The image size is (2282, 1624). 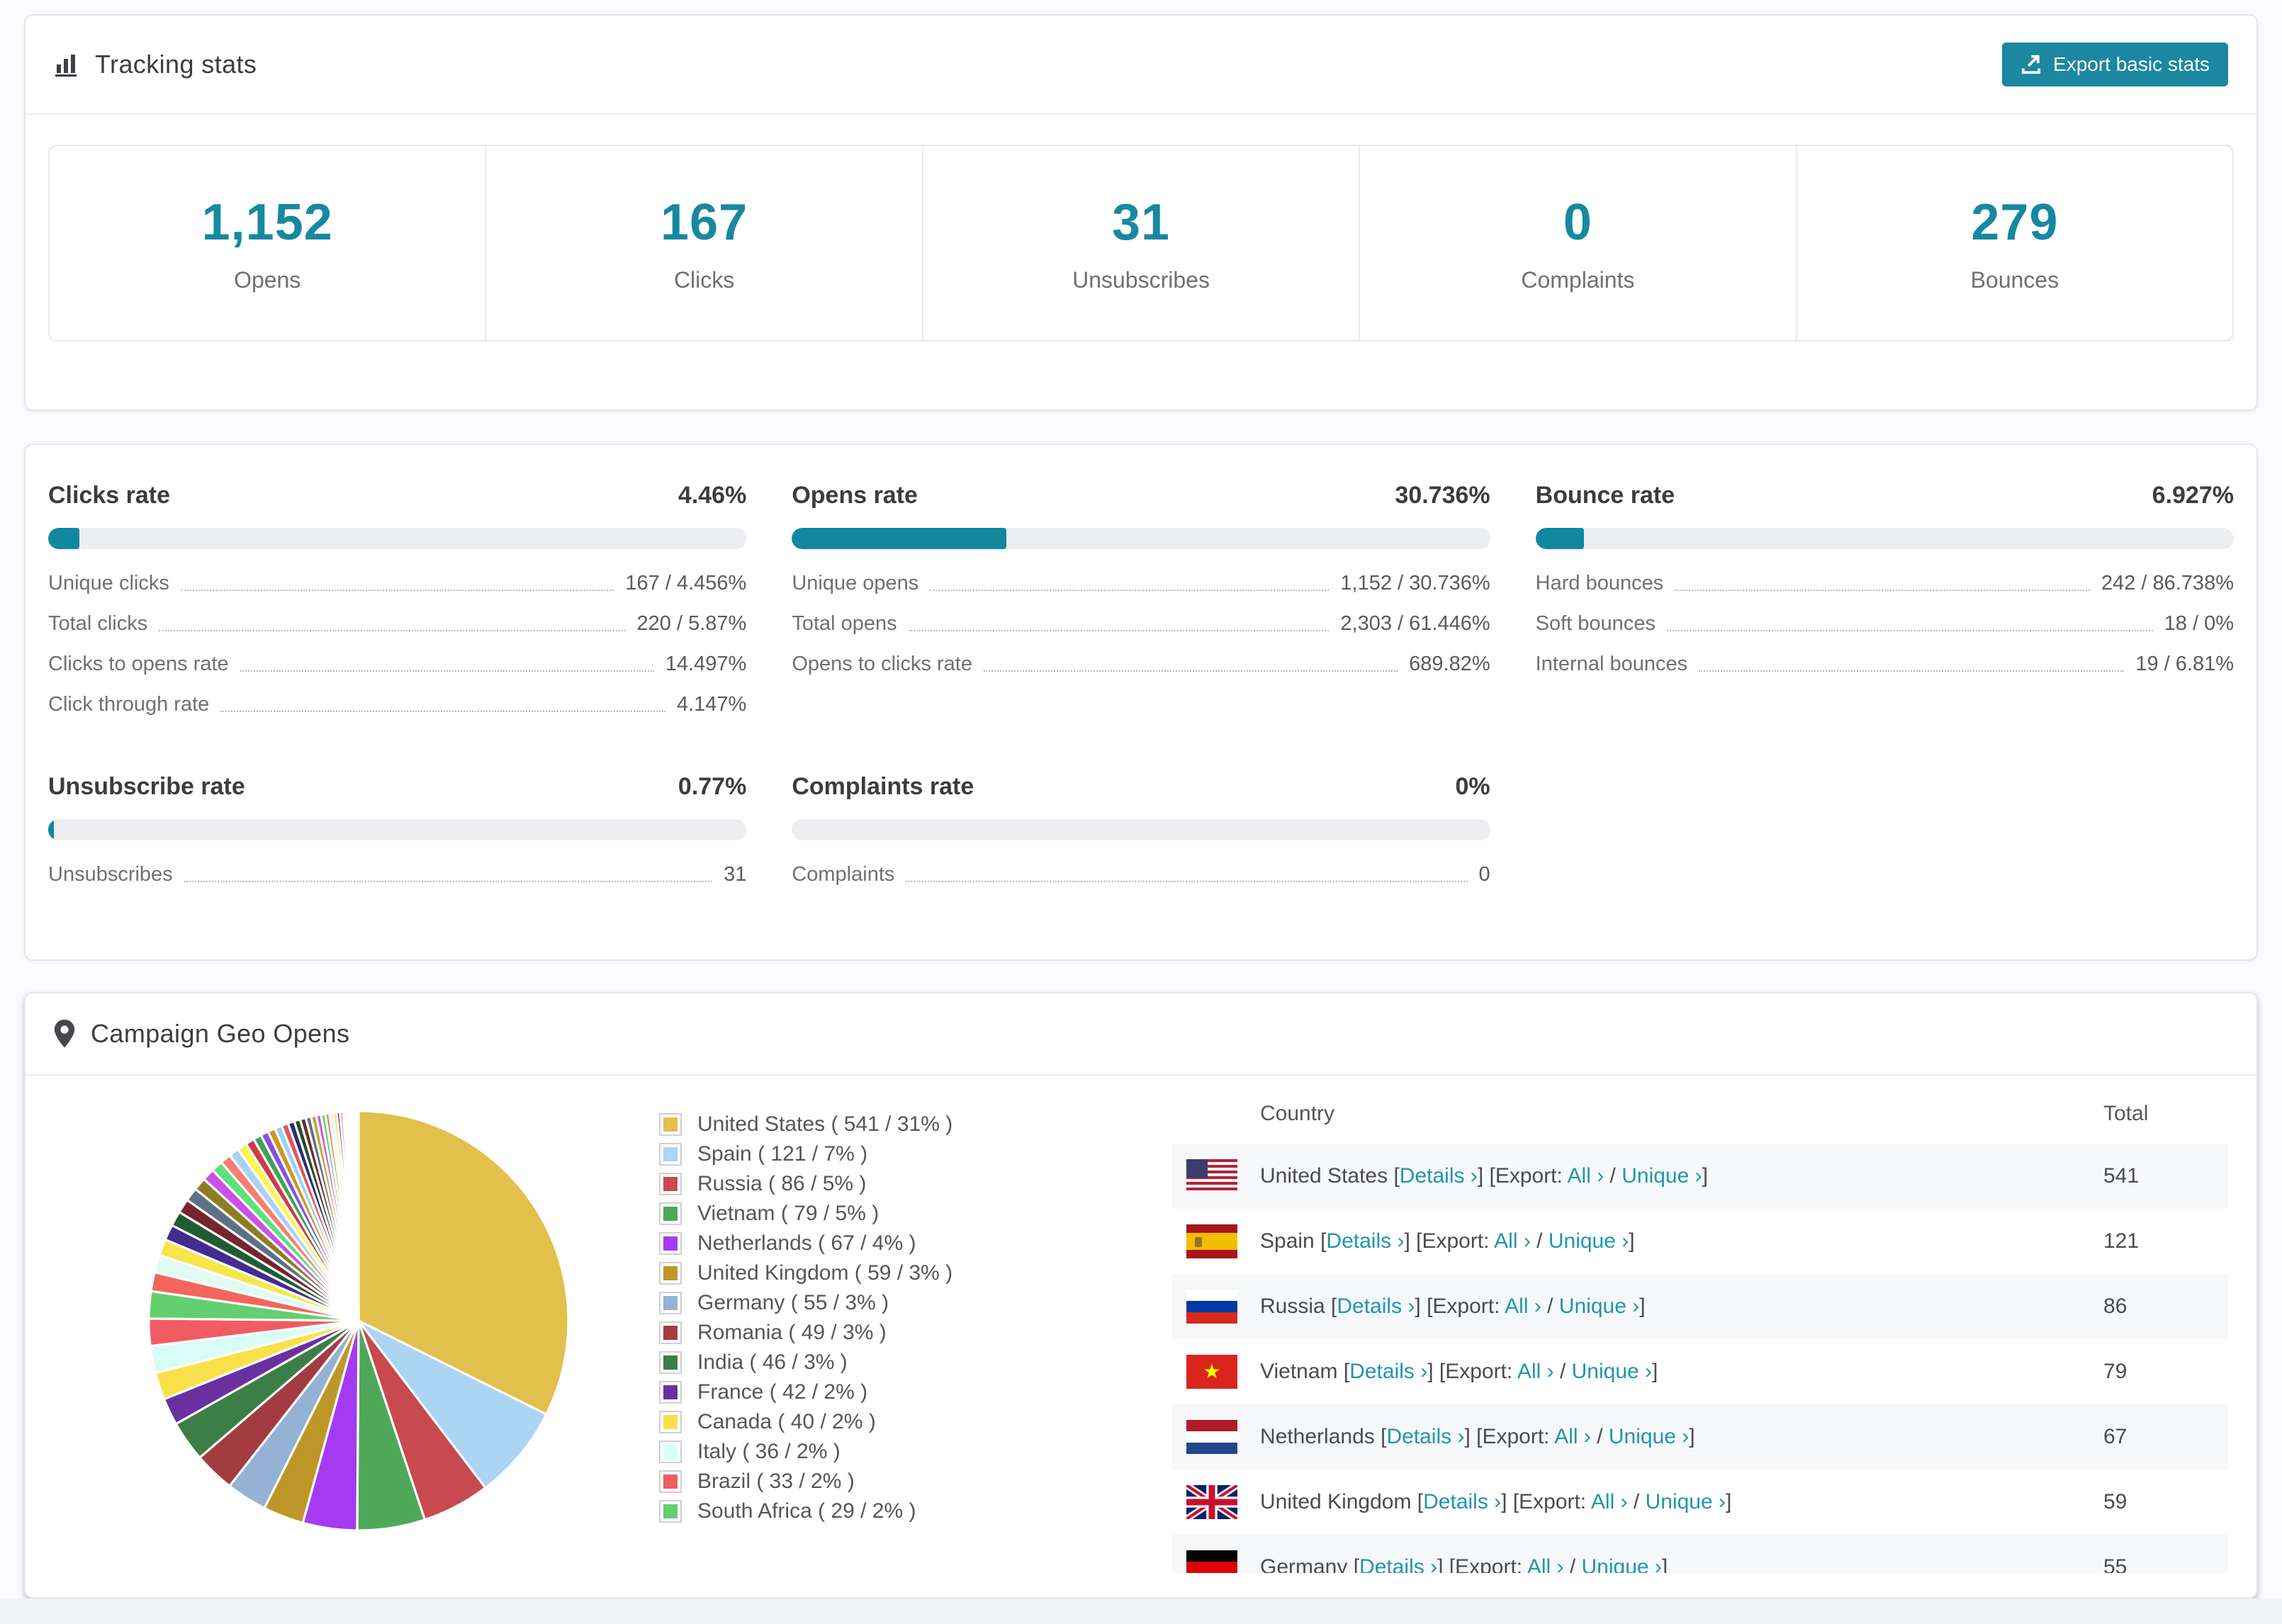 What do you see at coordinates (1415, 623) in the screenshot?
I see `rate-row-value: 2,303 / 61.446%` at bounding box center [1415, 623].